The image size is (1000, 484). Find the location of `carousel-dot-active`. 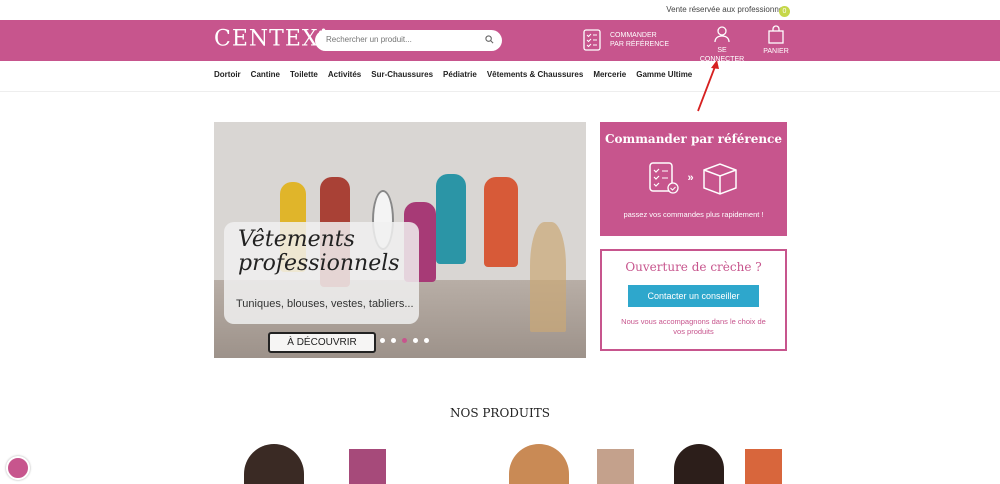

carousel-dot-active is located at coordinates (404, 340).